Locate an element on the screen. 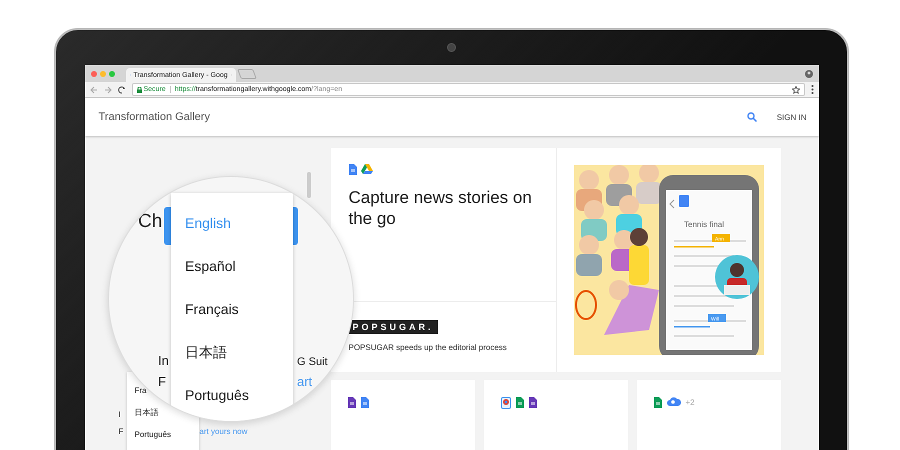 This screenshot has height=450, width=900. triangle-icon is located at coordinates (366, 169).